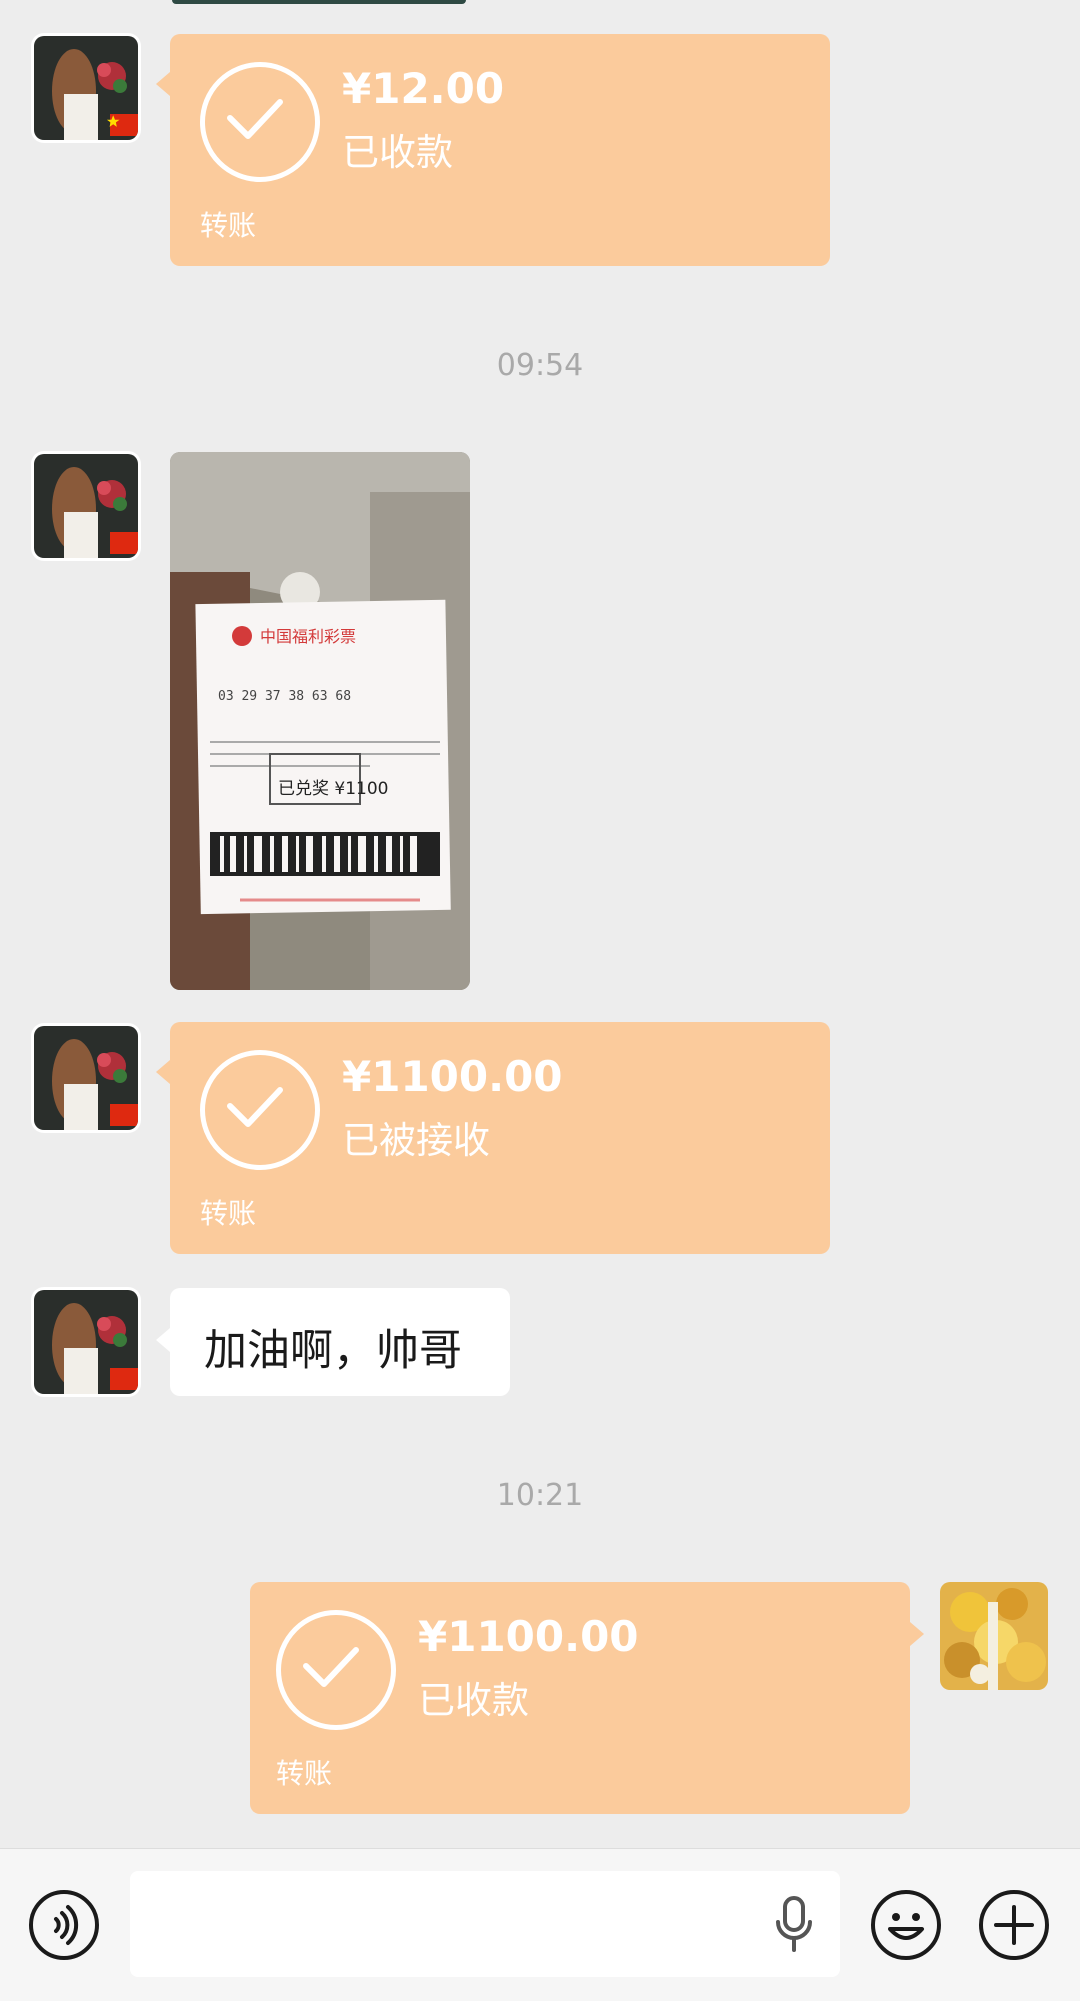  I want to click on transfer-status: 已被接收, so click(416, 1140).